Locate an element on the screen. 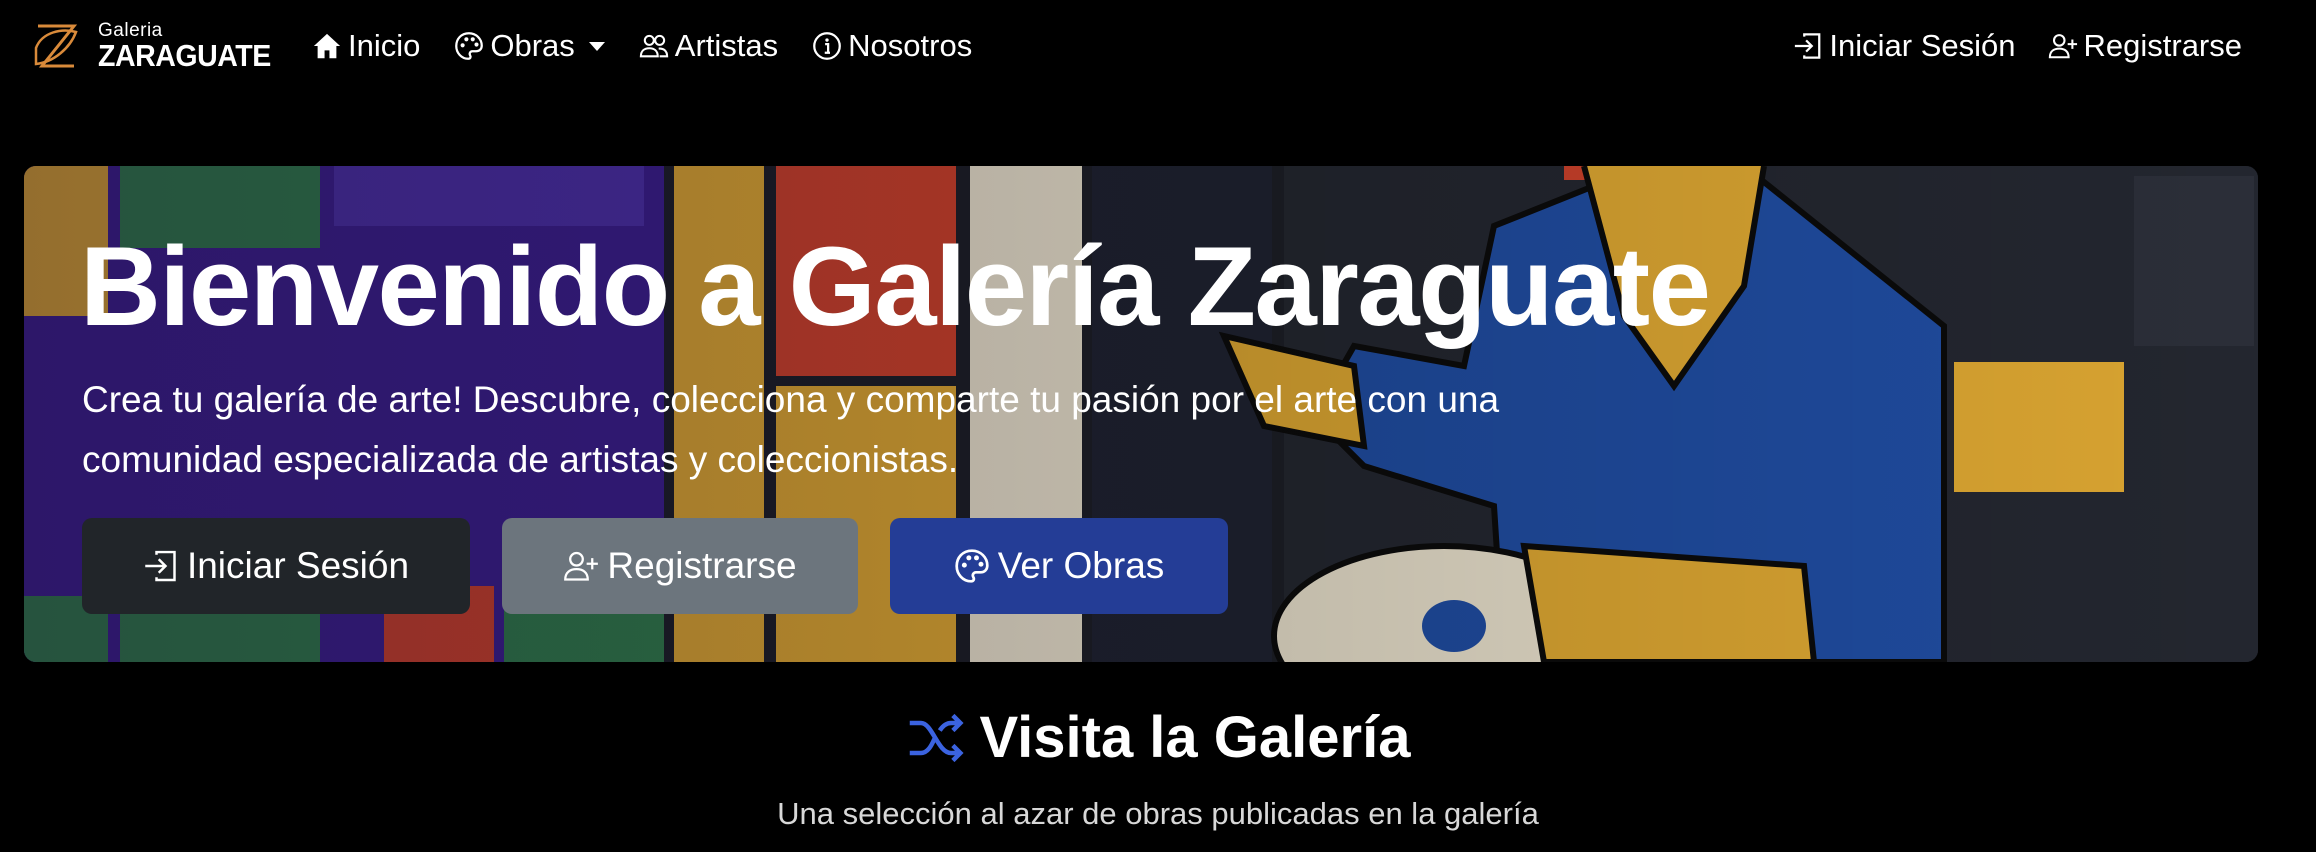 The width and height of the screenshot is (2316, 852). nav-auth: Iniciar Sesión Registrarse is located at coordinates (2001, 46).